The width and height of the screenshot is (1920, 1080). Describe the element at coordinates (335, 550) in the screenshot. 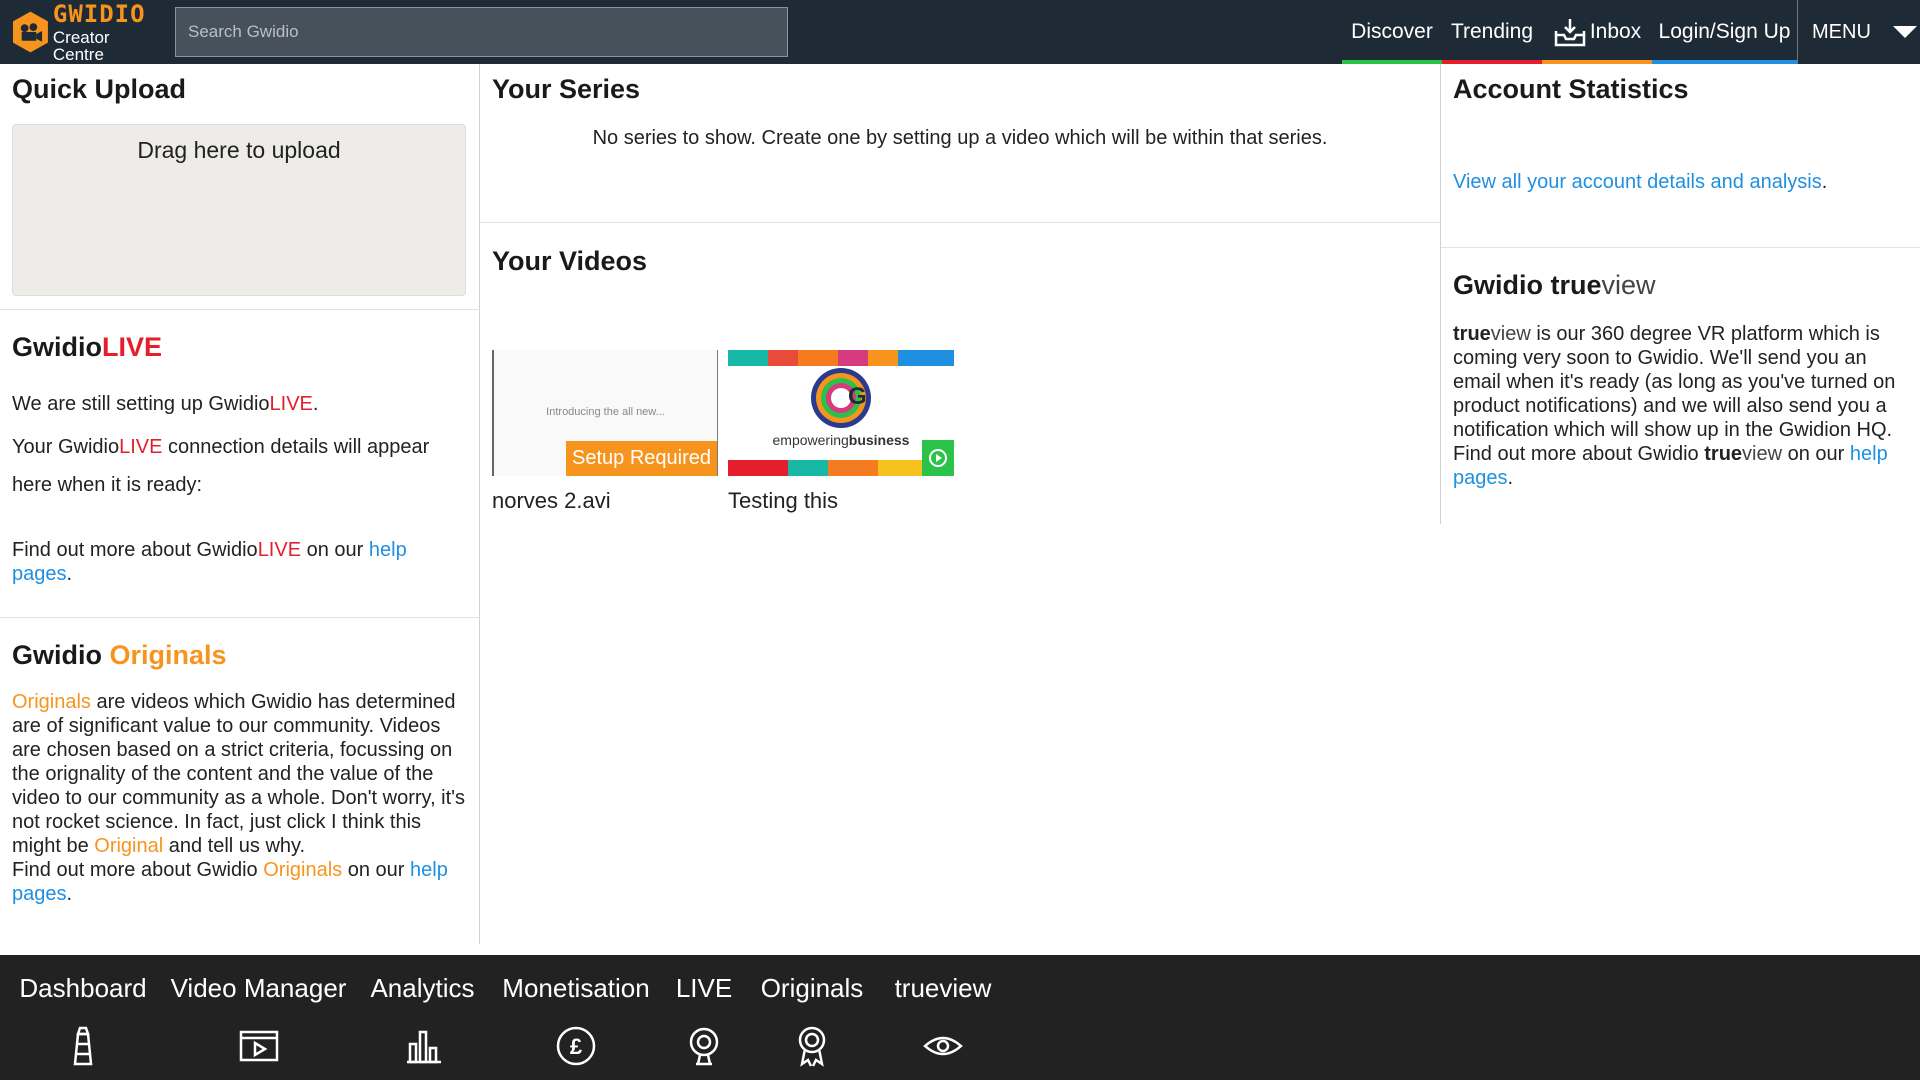

I see `live-more-c: on our` at that location.